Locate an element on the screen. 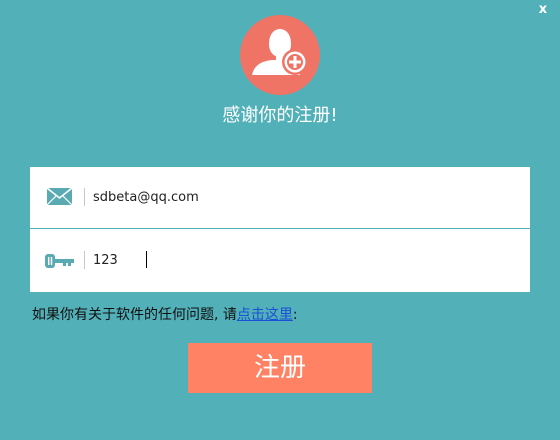 Image resolution: width=560 pixels, height=440 pixels. help-link: 点击这里 is located at coordinates (265, 315).